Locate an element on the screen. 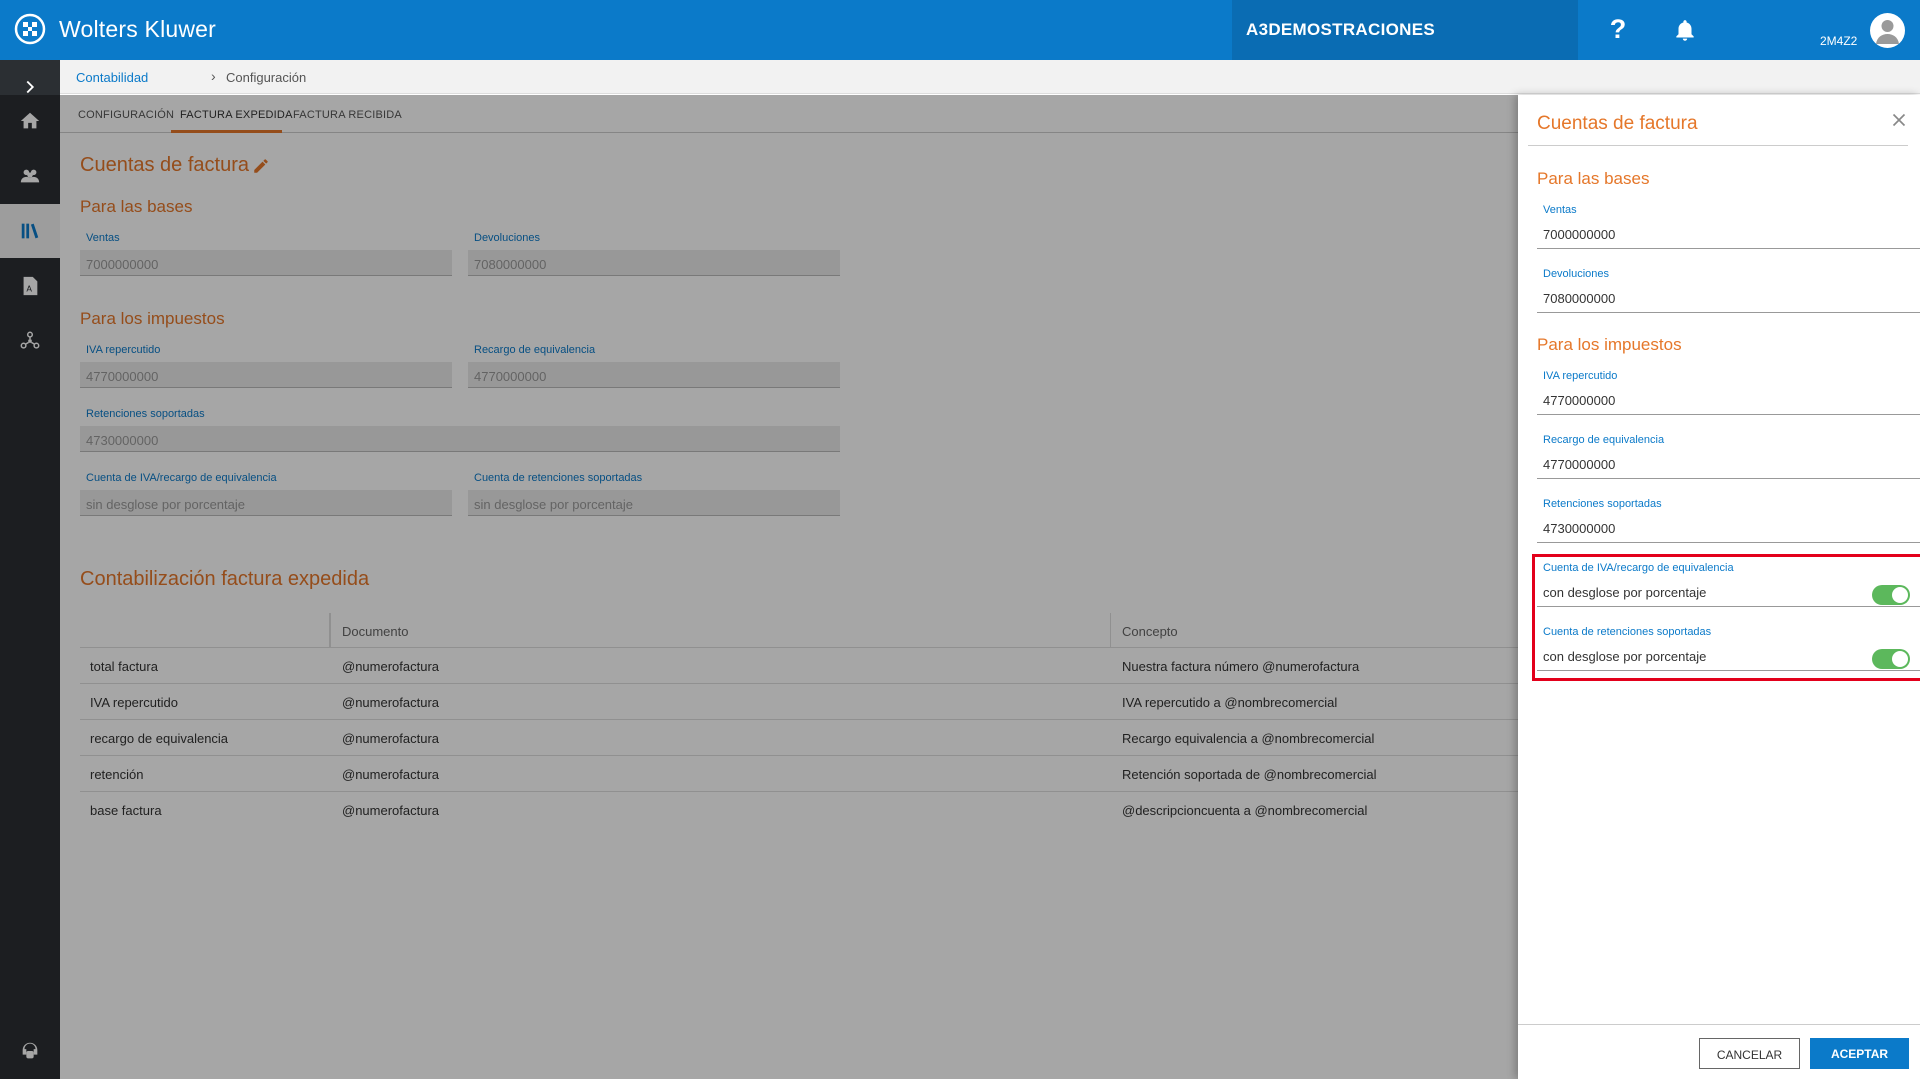  cancel-button: CANCELAR is located at coordinates (1749, 1053).